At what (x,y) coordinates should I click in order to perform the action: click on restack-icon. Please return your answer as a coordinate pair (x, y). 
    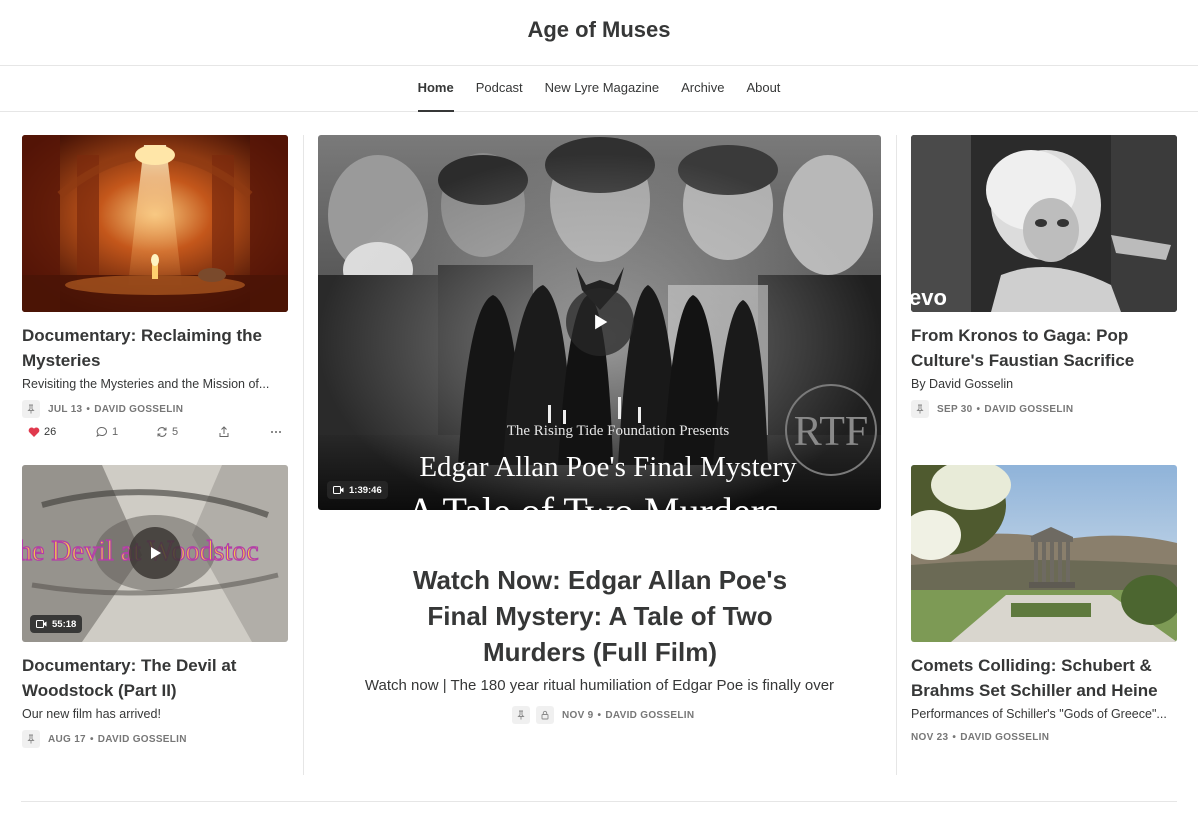
    Looking at the image, I should click on (162, 432).